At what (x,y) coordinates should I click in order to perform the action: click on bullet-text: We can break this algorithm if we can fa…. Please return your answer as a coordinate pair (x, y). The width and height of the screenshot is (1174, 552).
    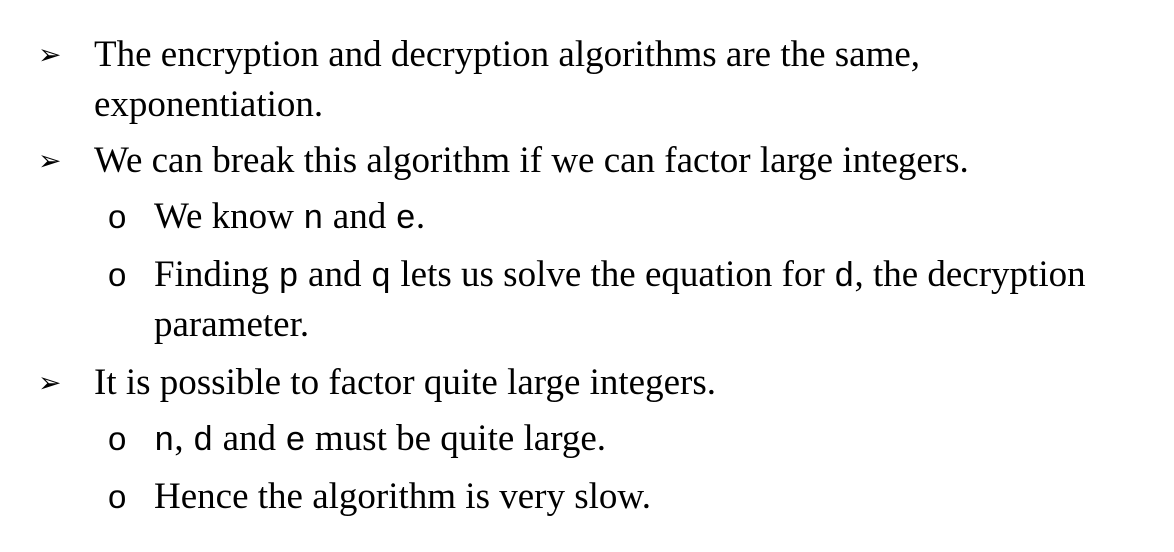
    Looking at the image, I should click on (531, 160).